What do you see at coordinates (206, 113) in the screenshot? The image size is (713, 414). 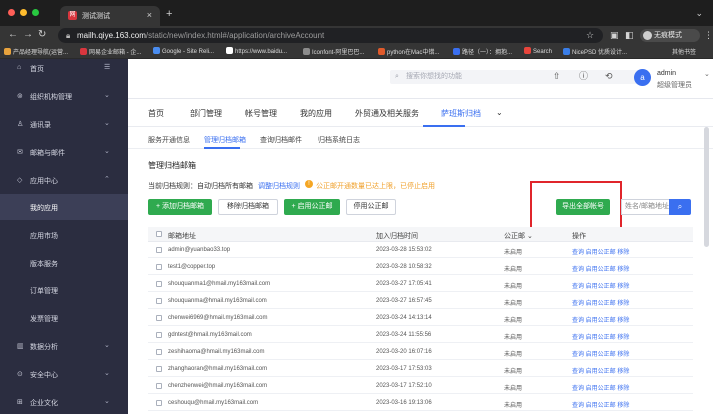 I see `nav-departments: 部门管理` at bounding box center [206, 113].